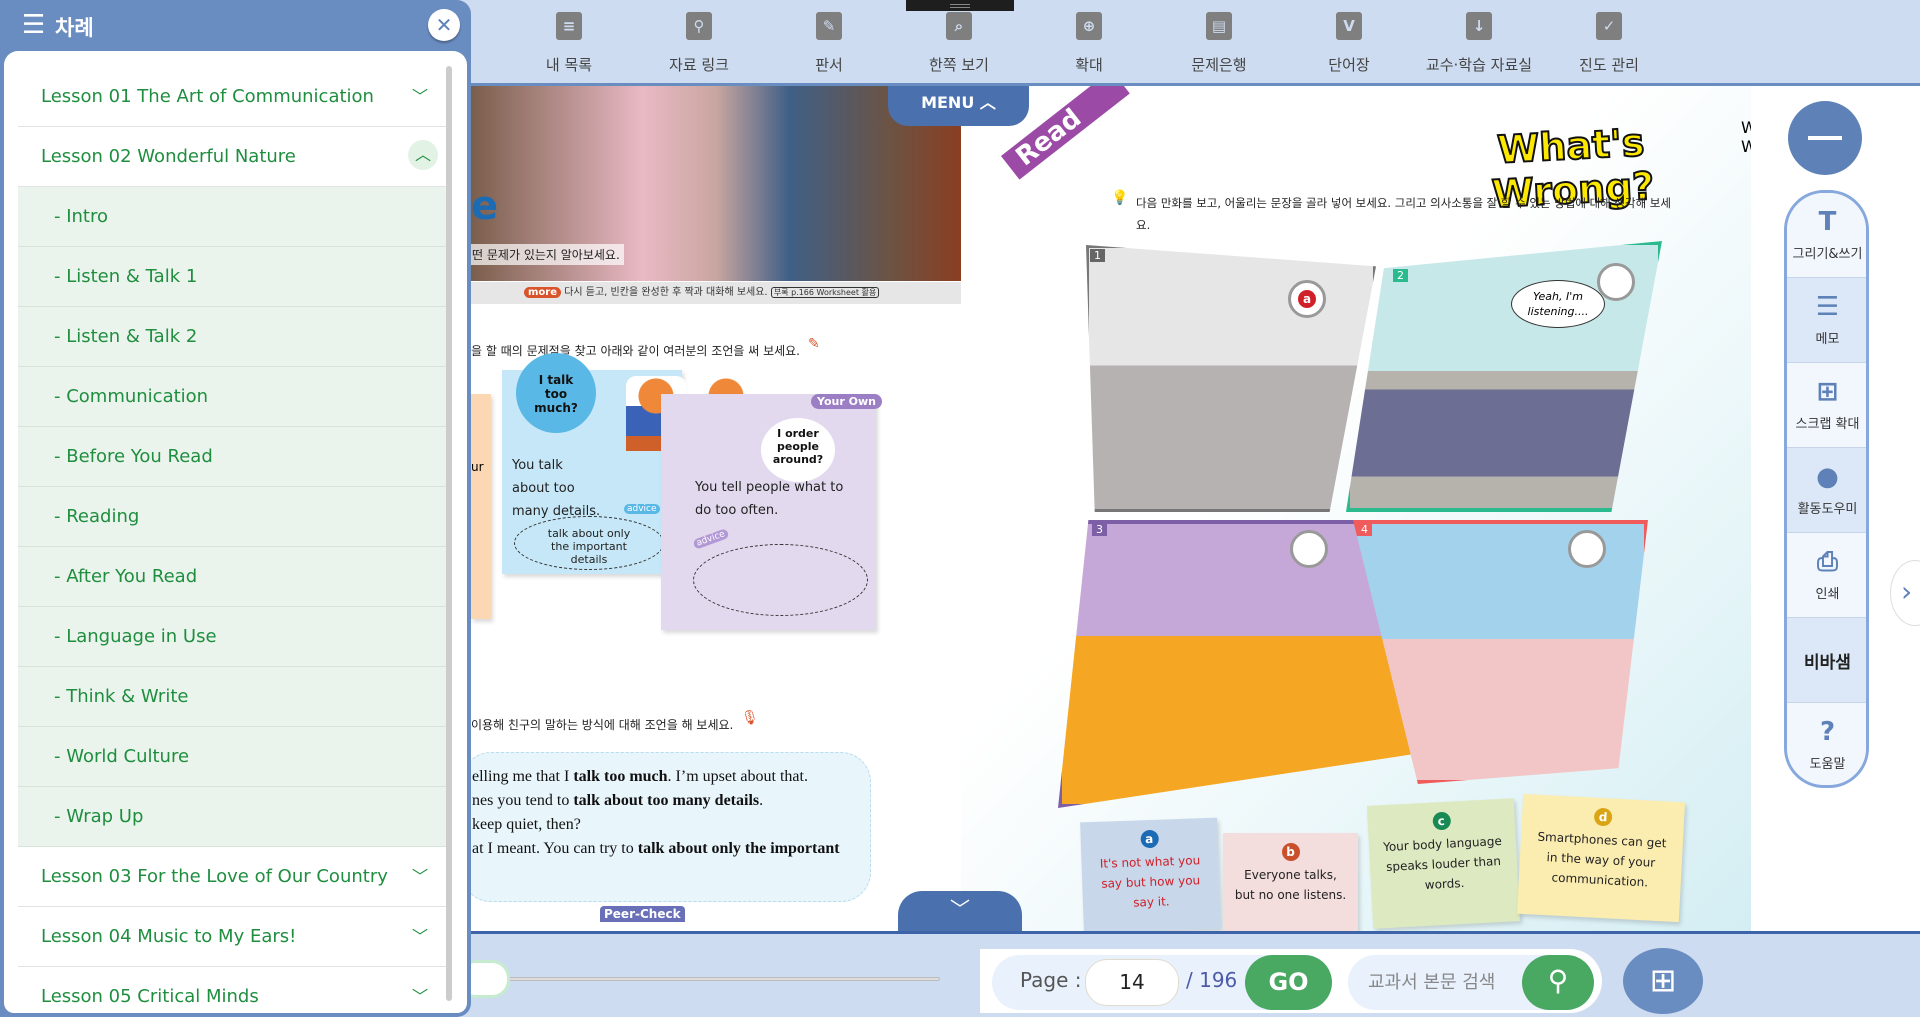  What do you see at coordinates (715, 979) in the screenshot?
I see `page-slider` at bounding box center [715, 979].